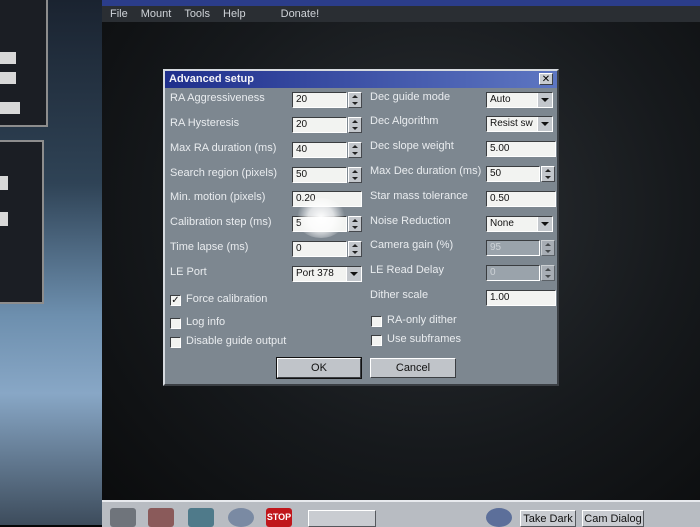  I want to click on force-calibration-label: Force calibration, so click(226, 299).